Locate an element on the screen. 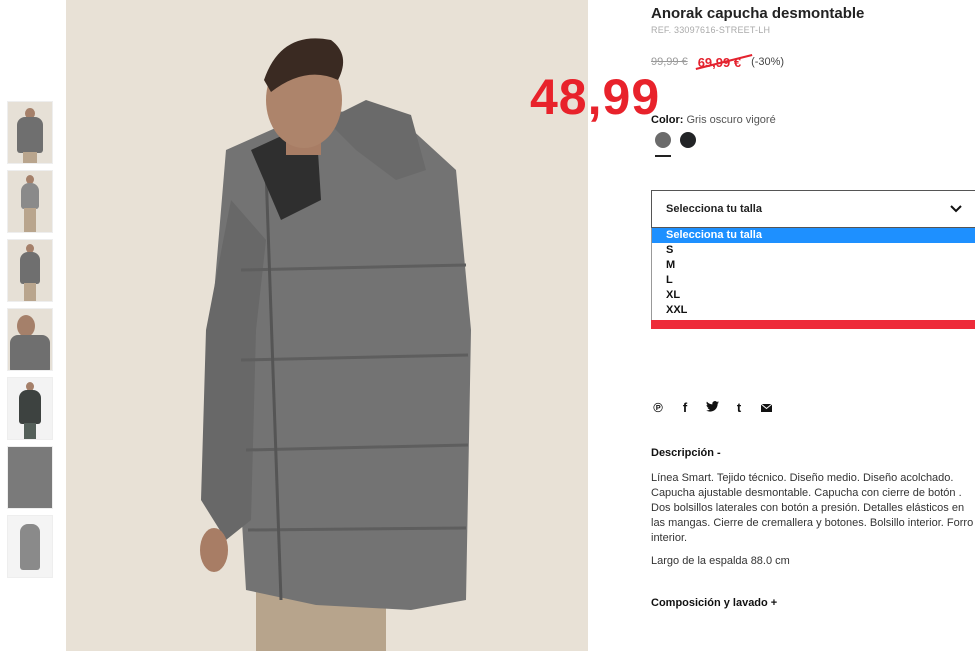 Image resolution: width=975 pixels, height=651 pixels. sale-price: 69,99 € is located at coordinates (724, 61).